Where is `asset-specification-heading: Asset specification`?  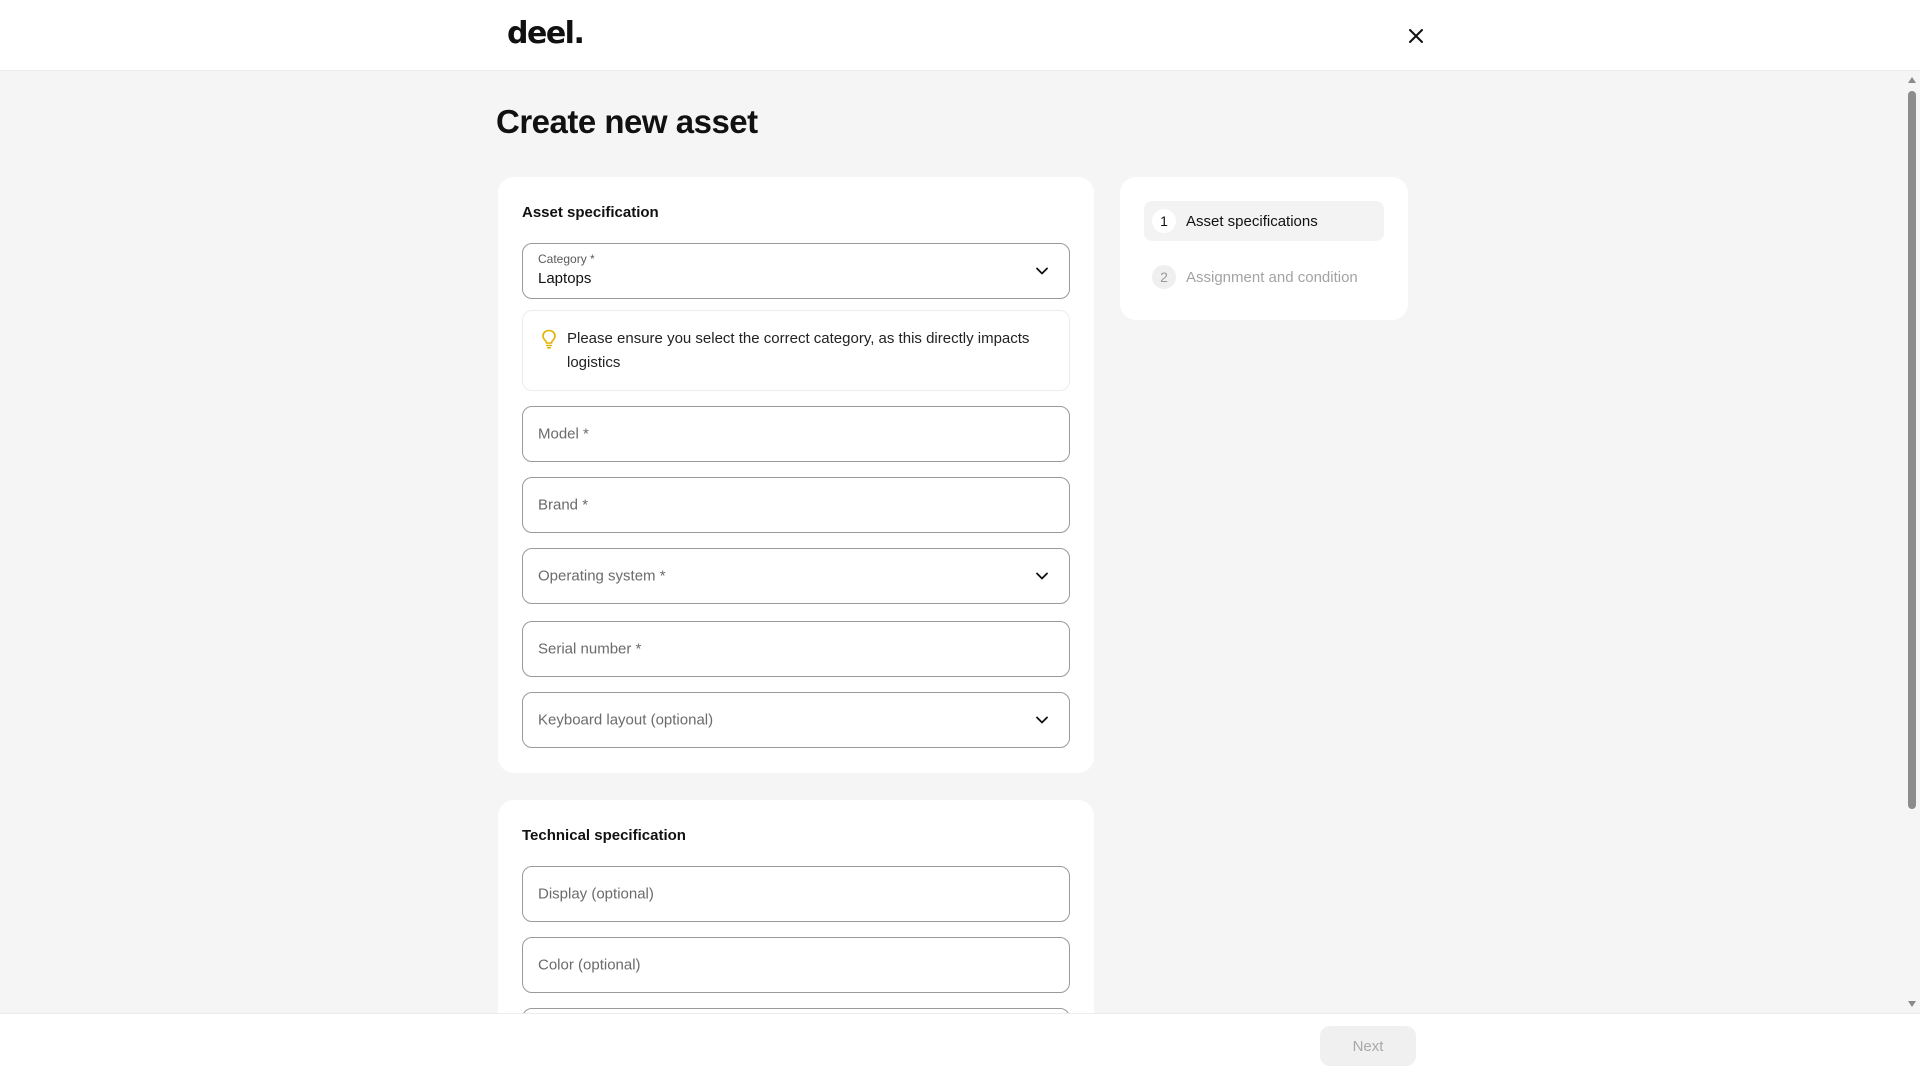 asset-specification-heading: Asset specification is located at coordinates (590, 212).